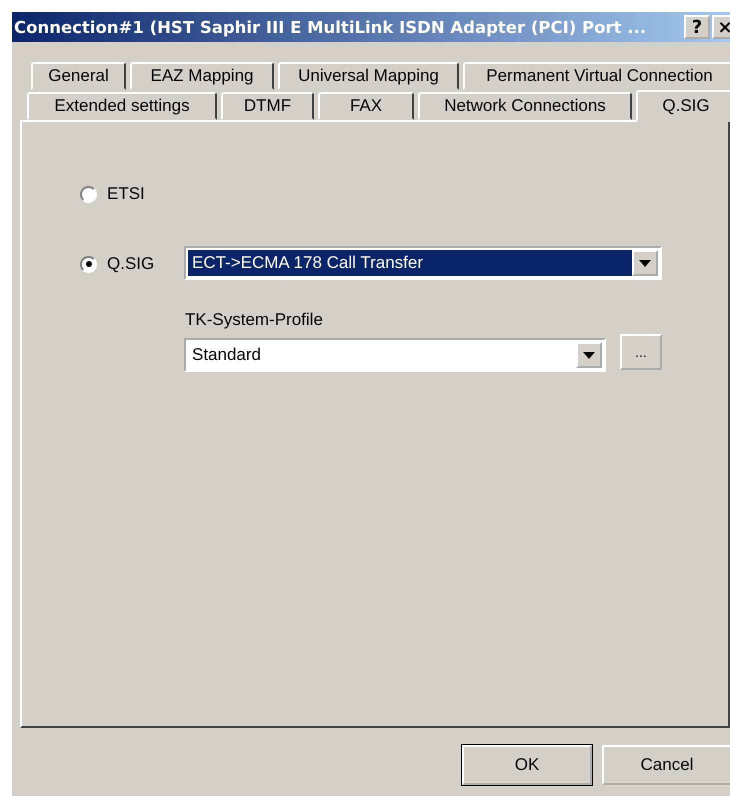 The width and height of the screenshot is (730, 796). Describe the element at coordinates (721, 27) in the screenshot. I see `close-button: ×` at that location.